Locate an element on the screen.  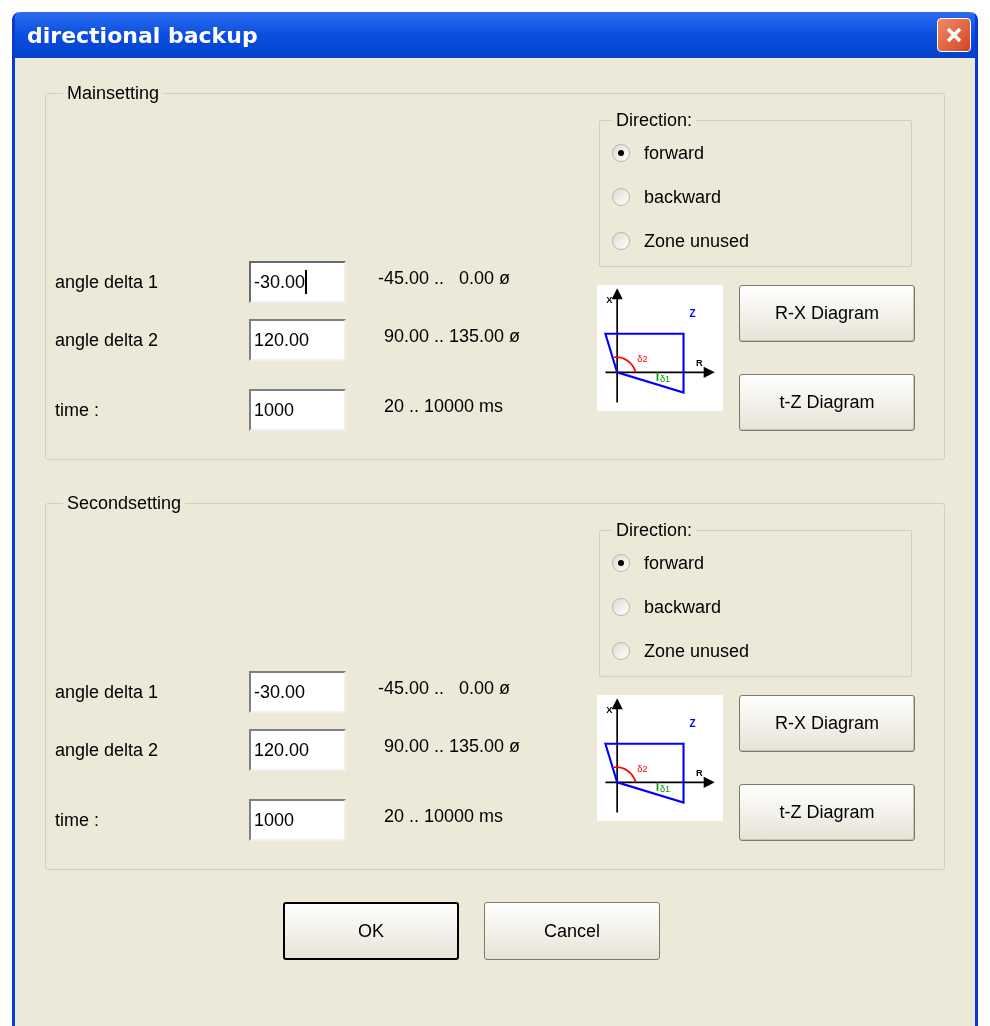
close-button is located at coordinates (954, 35).